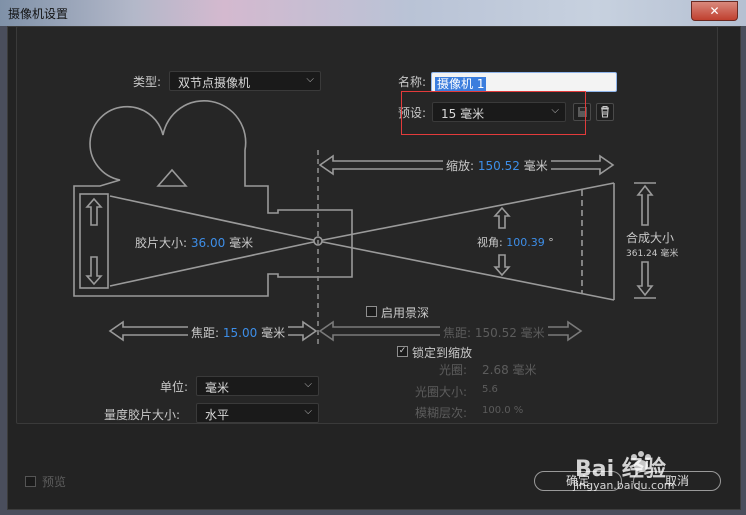 The image size is (746, 515). What do you see at coordinates (441, 413) in the screenshot?
I see `blur-label: 模糊层次:` at bounding box center [441, 413].